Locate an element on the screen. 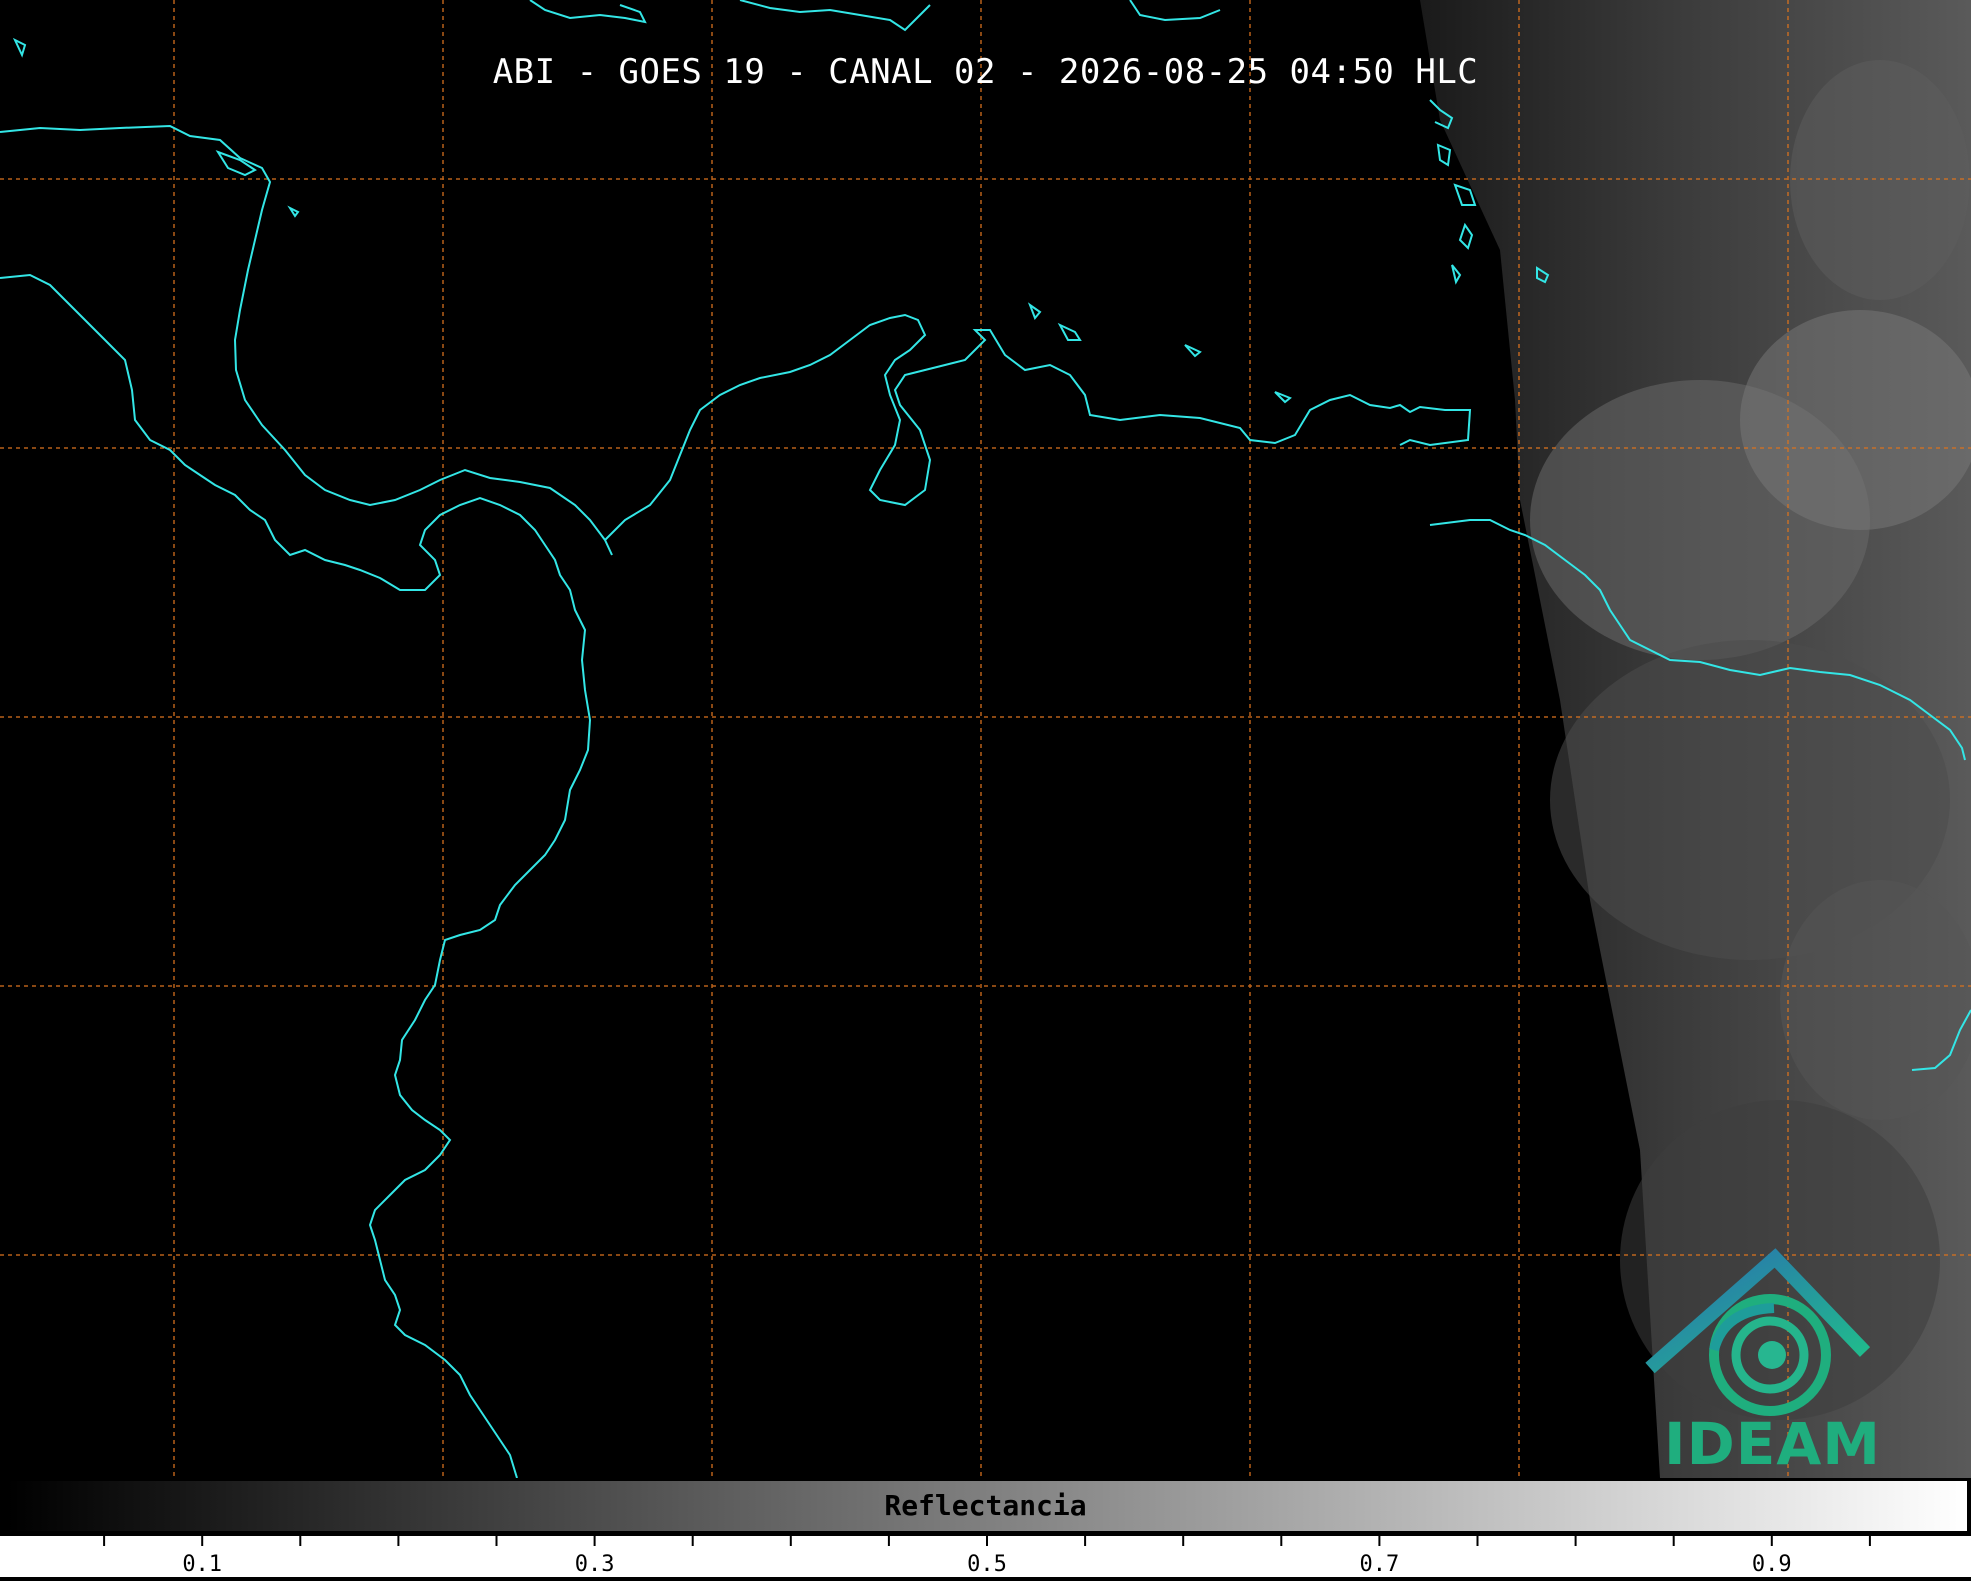  colorbar-tick-label: 0.5 is located at coordinates (987, 1564).